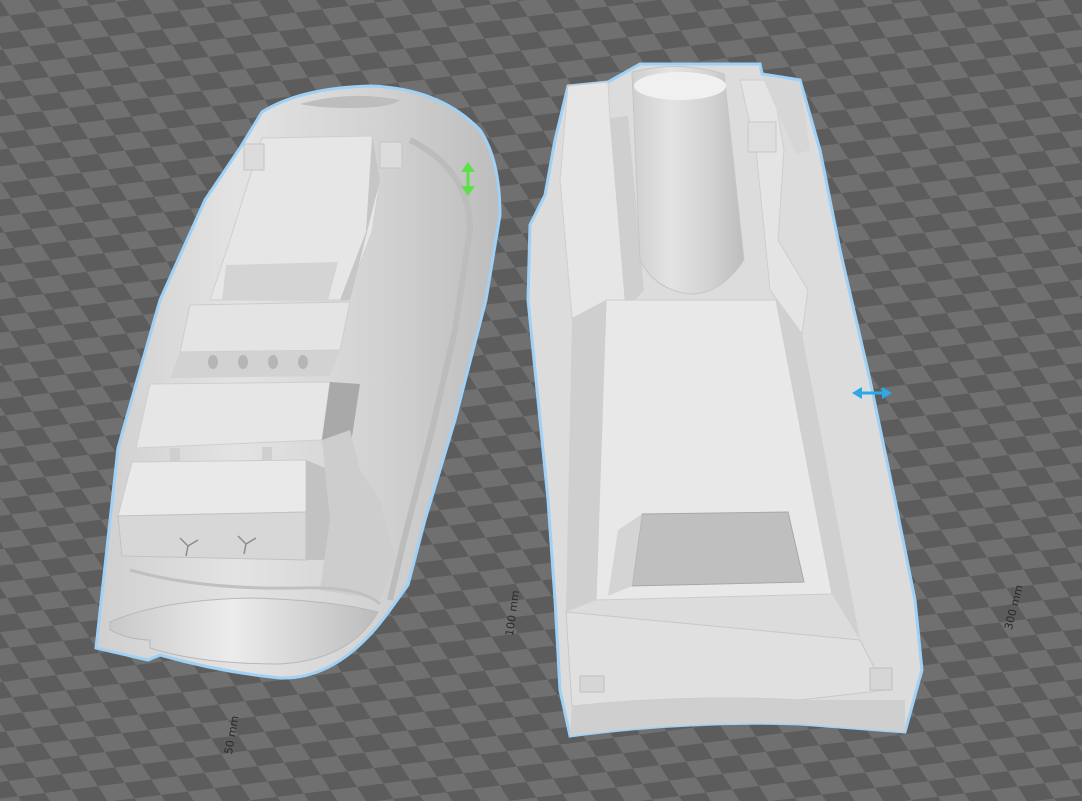 The width and height of the screenshot is (1082, 801). I want to click on right-half-cylinder, so click(688, 180).